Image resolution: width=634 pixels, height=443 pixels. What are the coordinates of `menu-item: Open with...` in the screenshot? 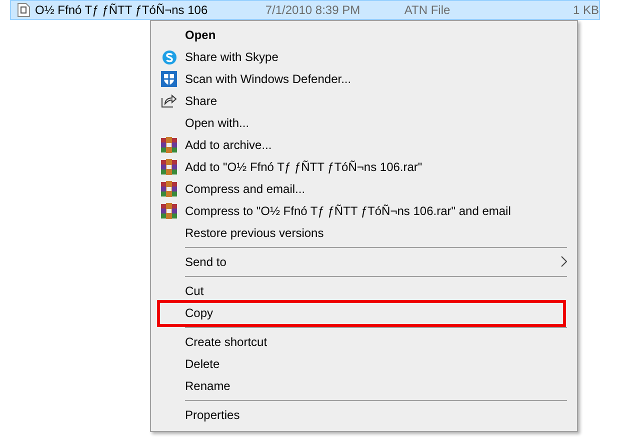 It's located at (217, 123).